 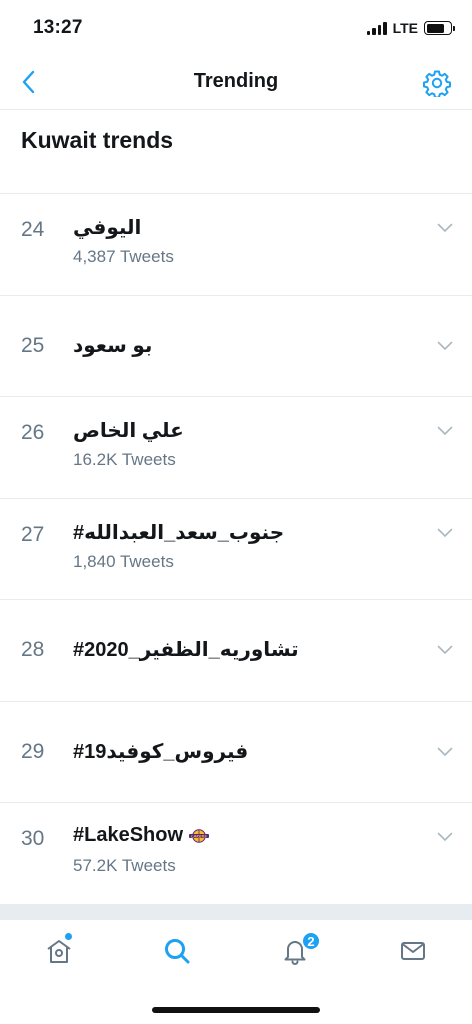 I want to click on trend-item: 27 #جنوب_سعد_العبدالله 1,840 Tweets, so click(x=236, y=549).